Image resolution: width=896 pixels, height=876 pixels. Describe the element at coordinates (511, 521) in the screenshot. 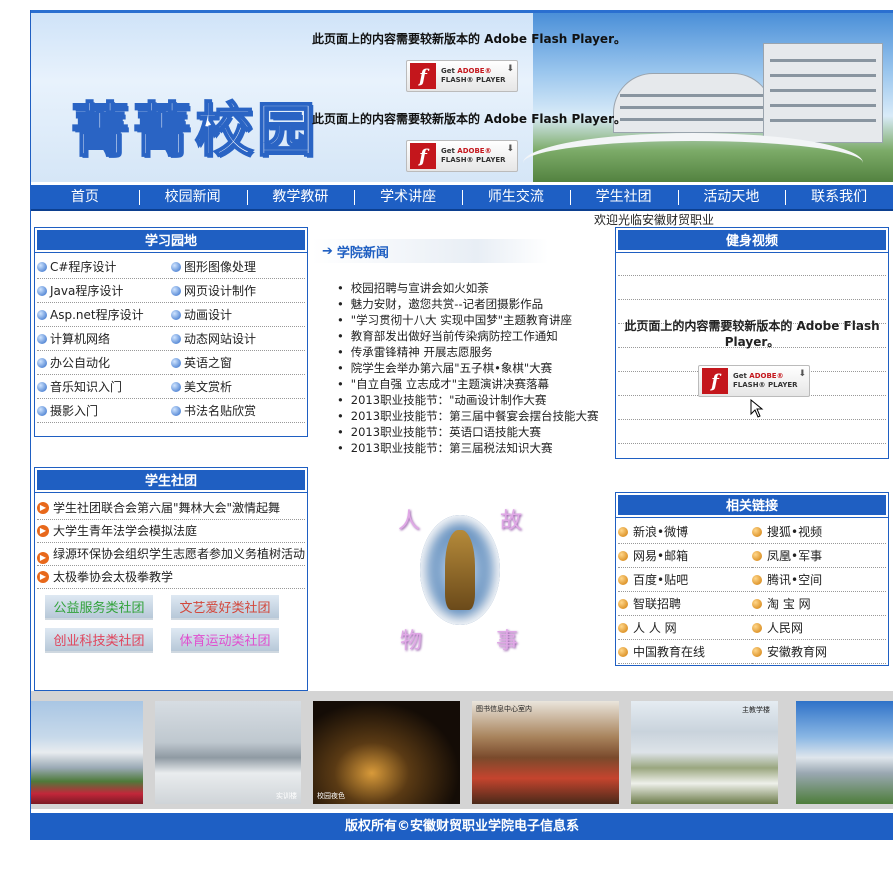

I see `emblem-char: 故` at that location.